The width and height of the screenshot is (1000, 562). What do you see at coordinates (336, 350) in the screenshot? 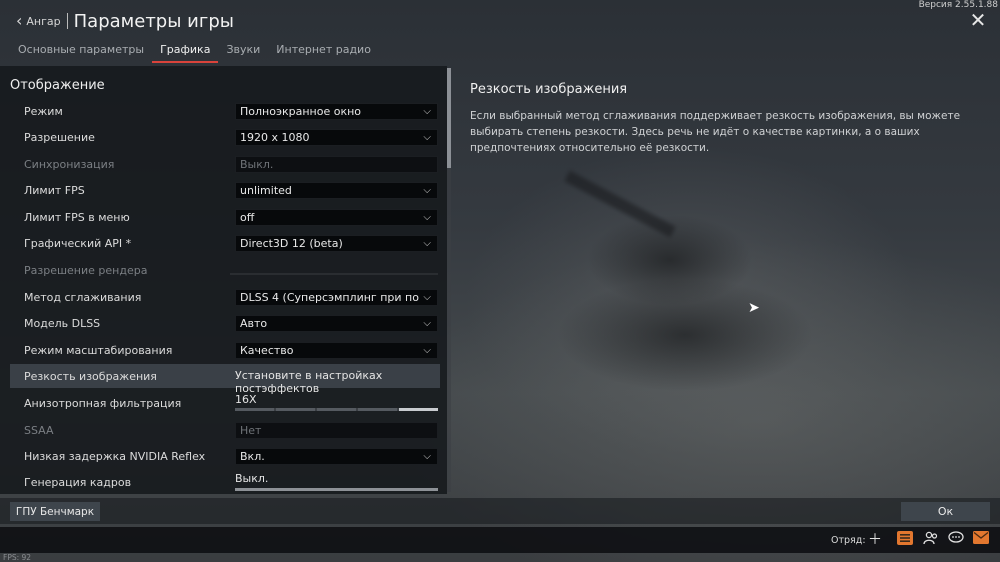
I see `scaling-mode-dropdown: Качество ⌵` at bounding box center [336, 350].